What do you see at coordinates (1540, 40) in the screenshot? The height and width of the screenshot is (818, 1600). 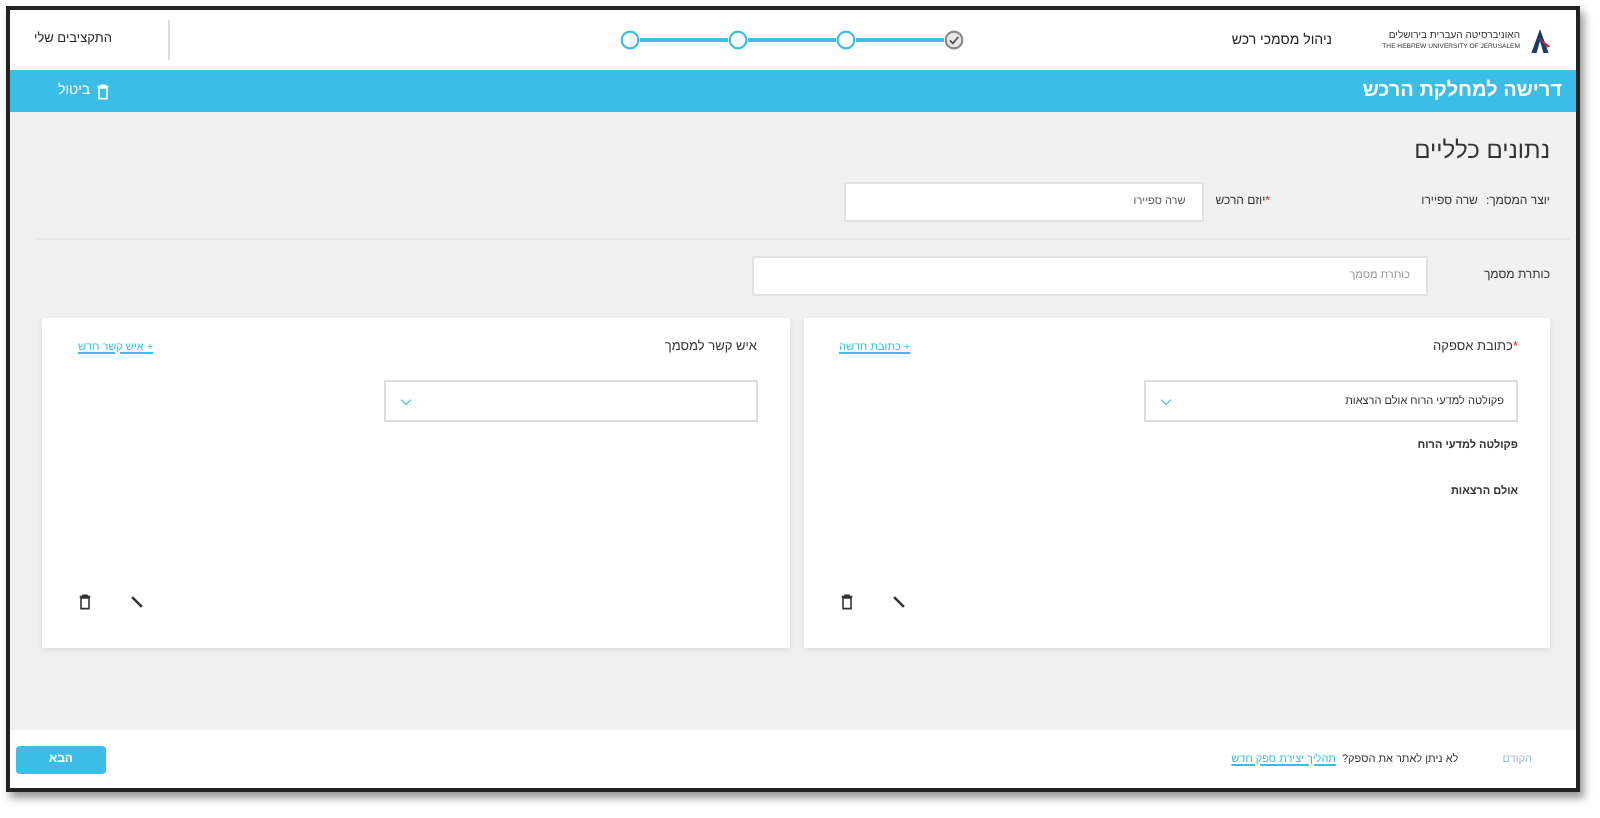 I see `logo-icon` at bounding box center [1540, 40].